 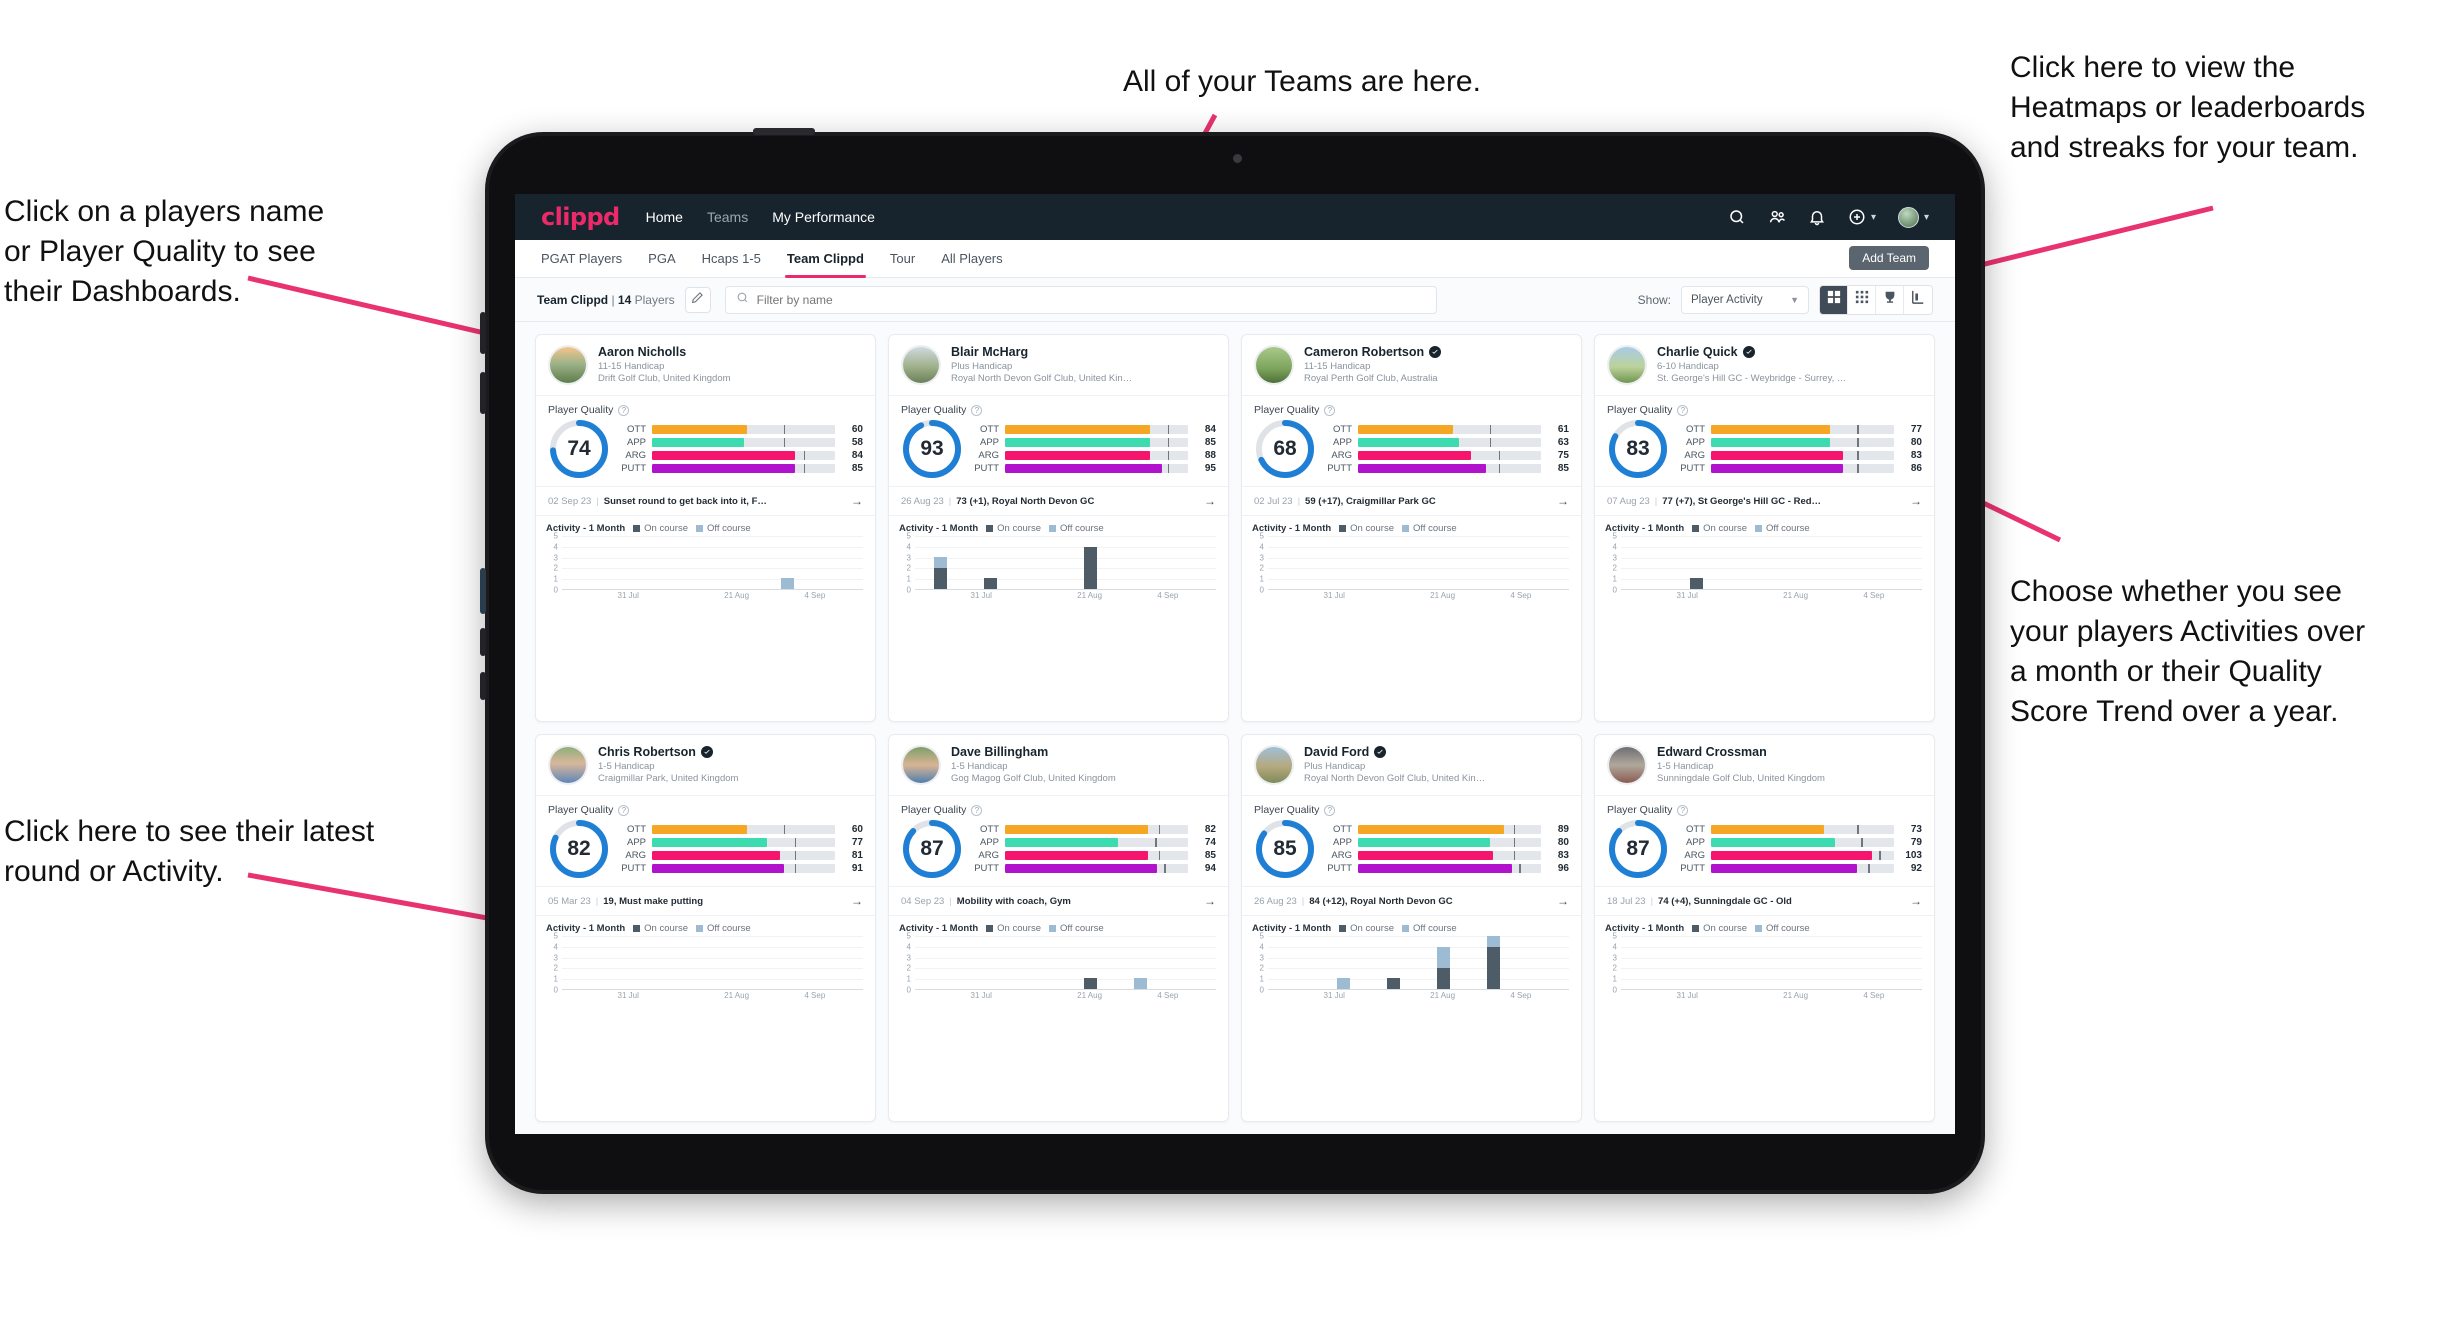 What do you see at coordinates (1926, 217) in the screenshot?
I see `chevron-down-icon-profile: ▾` at bounding box center [1926, 217].